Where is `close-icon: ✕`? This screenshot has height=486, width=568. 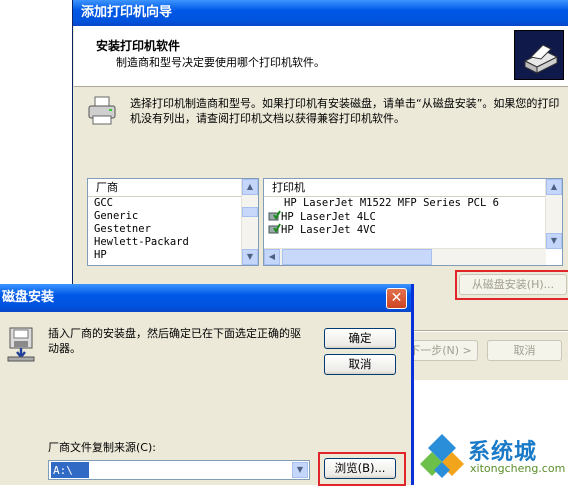 close-icon: ✕ is located at coordinates (396, 298).